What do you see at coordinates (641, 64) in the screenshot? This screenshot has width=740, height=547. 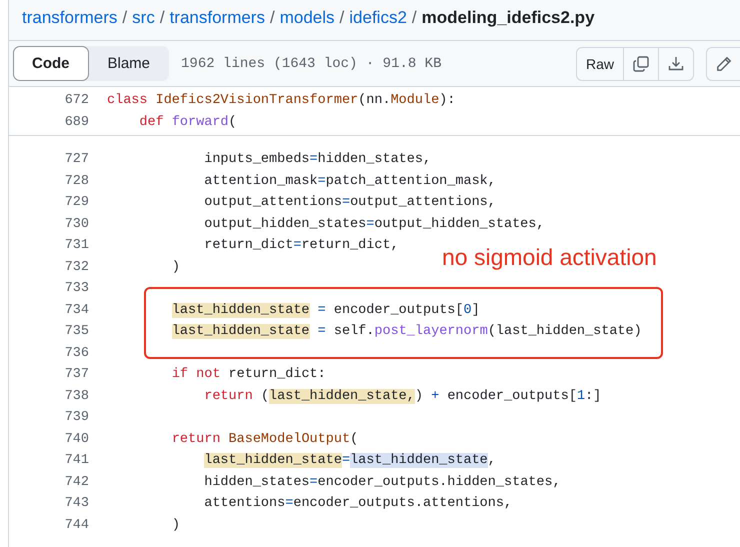 I see `copy-icon` at bounding box center [641, 64].